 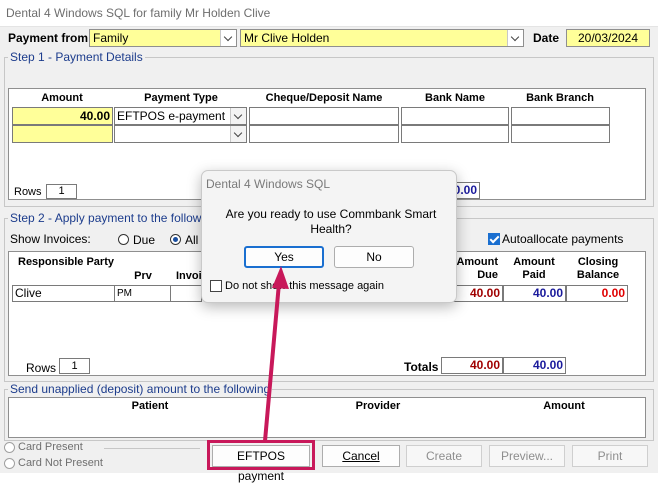 I want to click on annotation-arrow, so click(x=276, y=354).